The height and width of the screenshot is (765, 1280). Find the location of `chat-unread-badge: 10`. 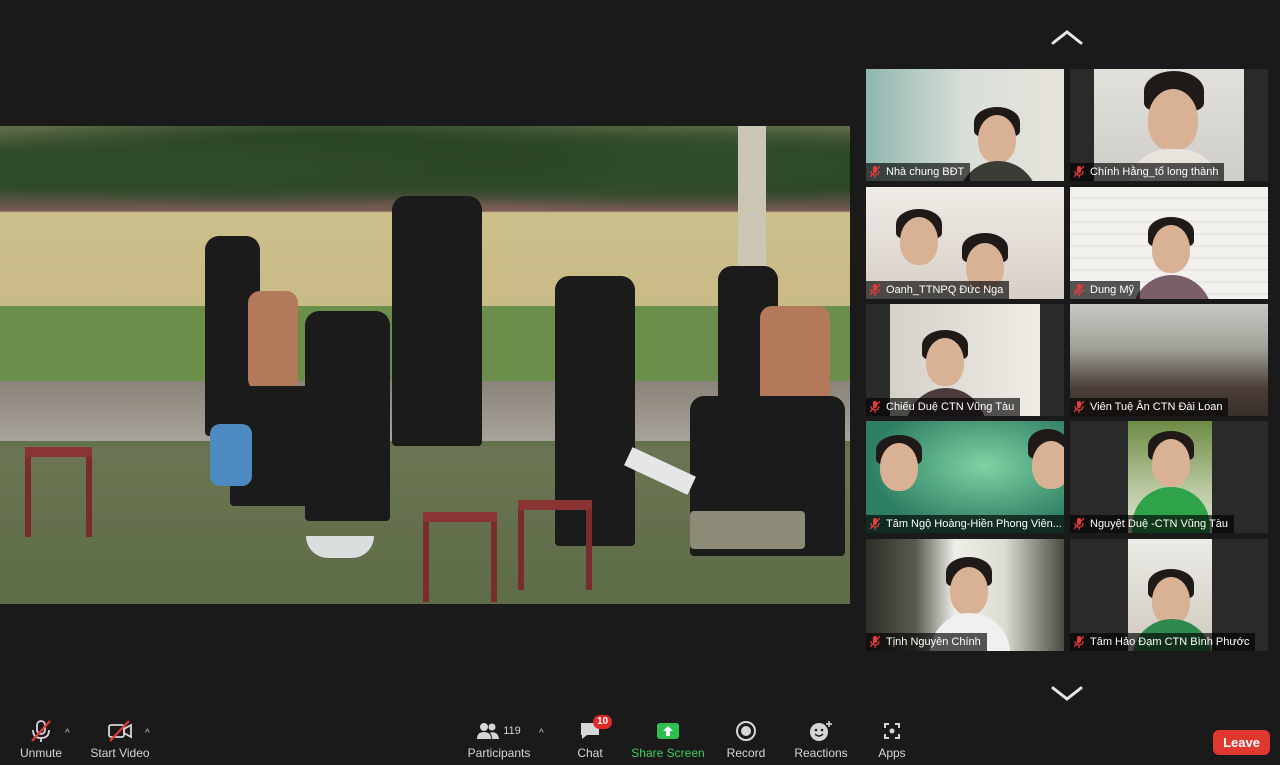

chat-unread-badge: 10 is located at coordinates (603, 722).